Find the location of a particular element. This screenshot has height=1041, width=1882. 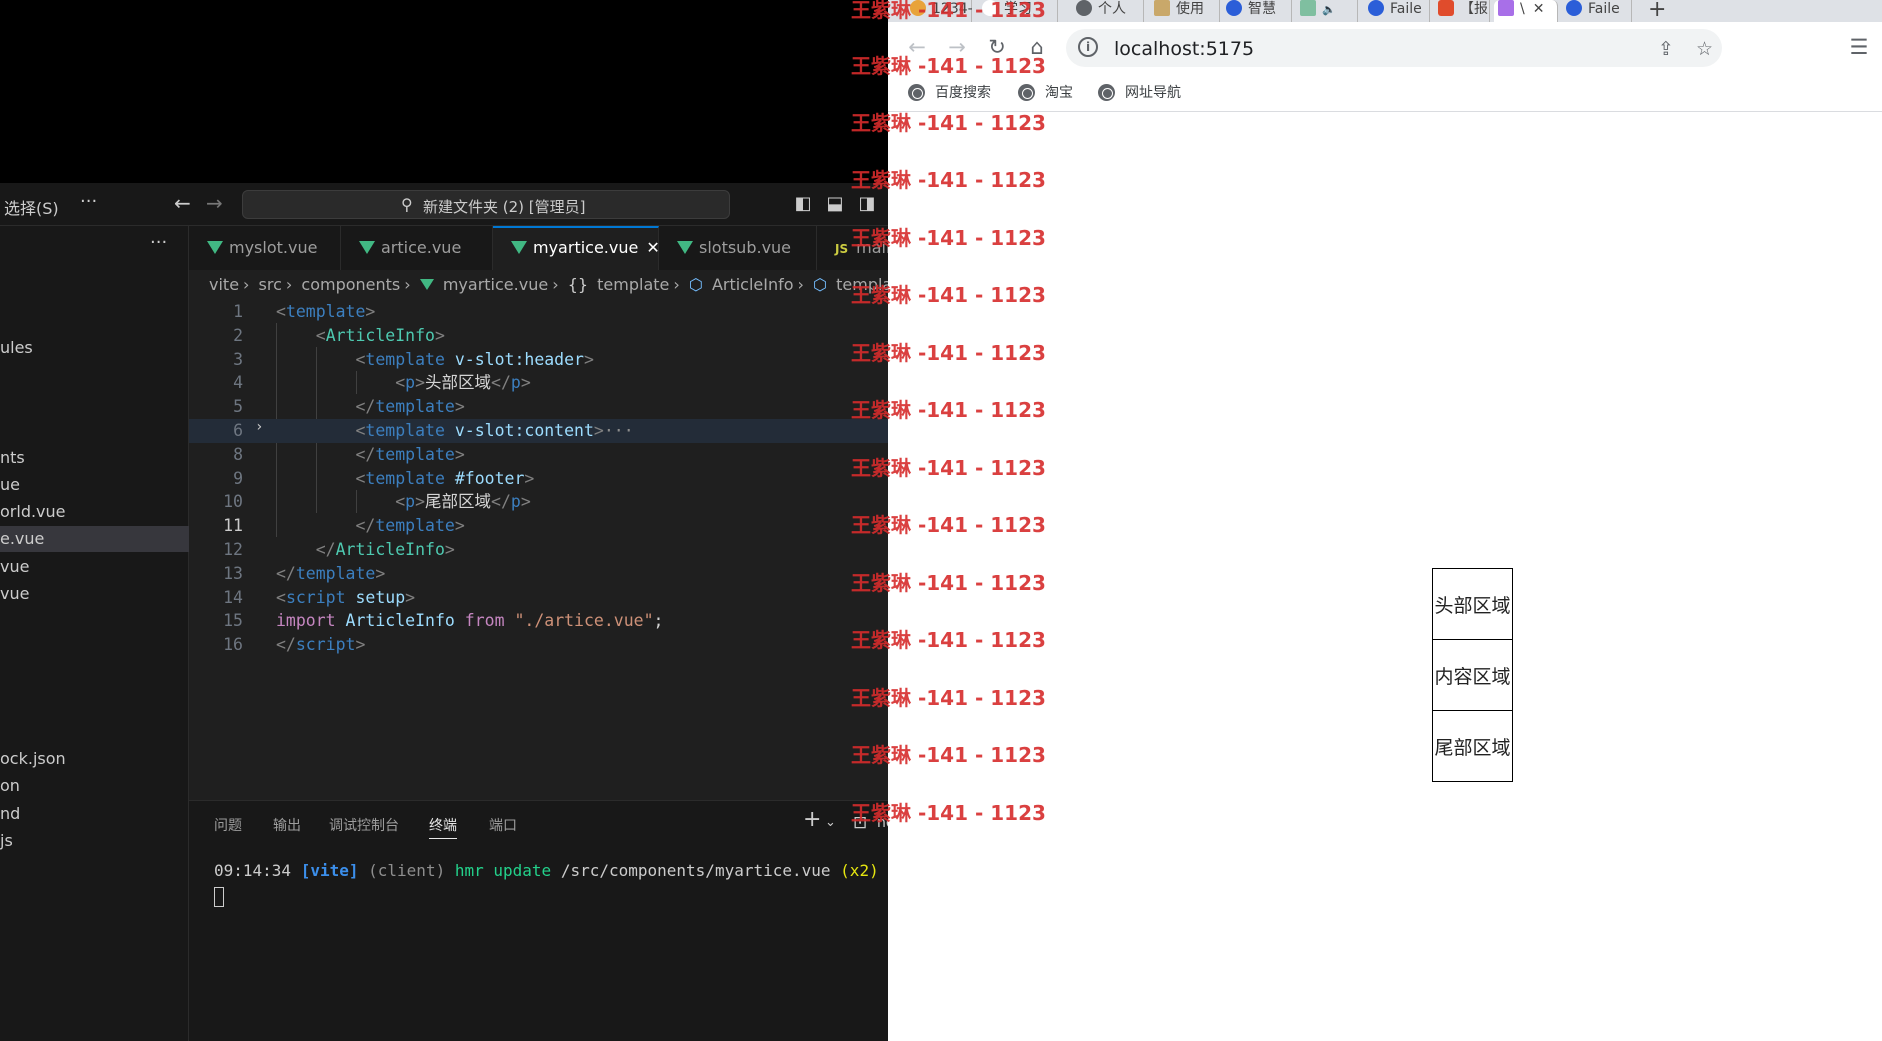

audio-icon: 🔈 is located at coordinates (1329, 9).